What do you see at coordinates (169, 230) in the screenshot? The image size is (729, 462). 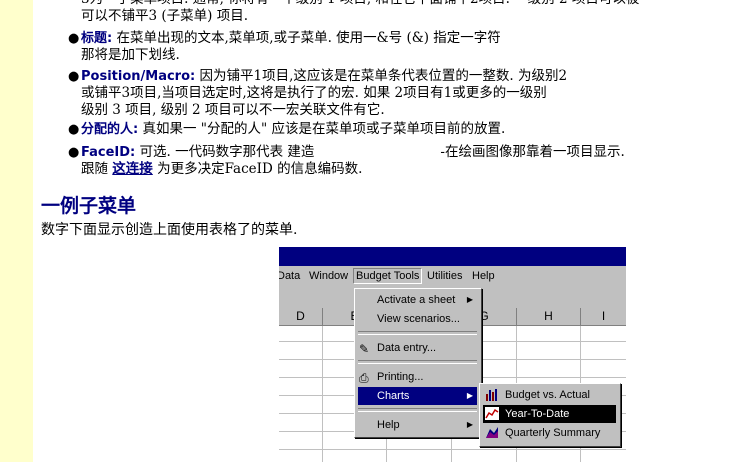 I see `section-intro: 数字下面显示创造上面使用表格了的菜单.` at bounding box center [169, 230].